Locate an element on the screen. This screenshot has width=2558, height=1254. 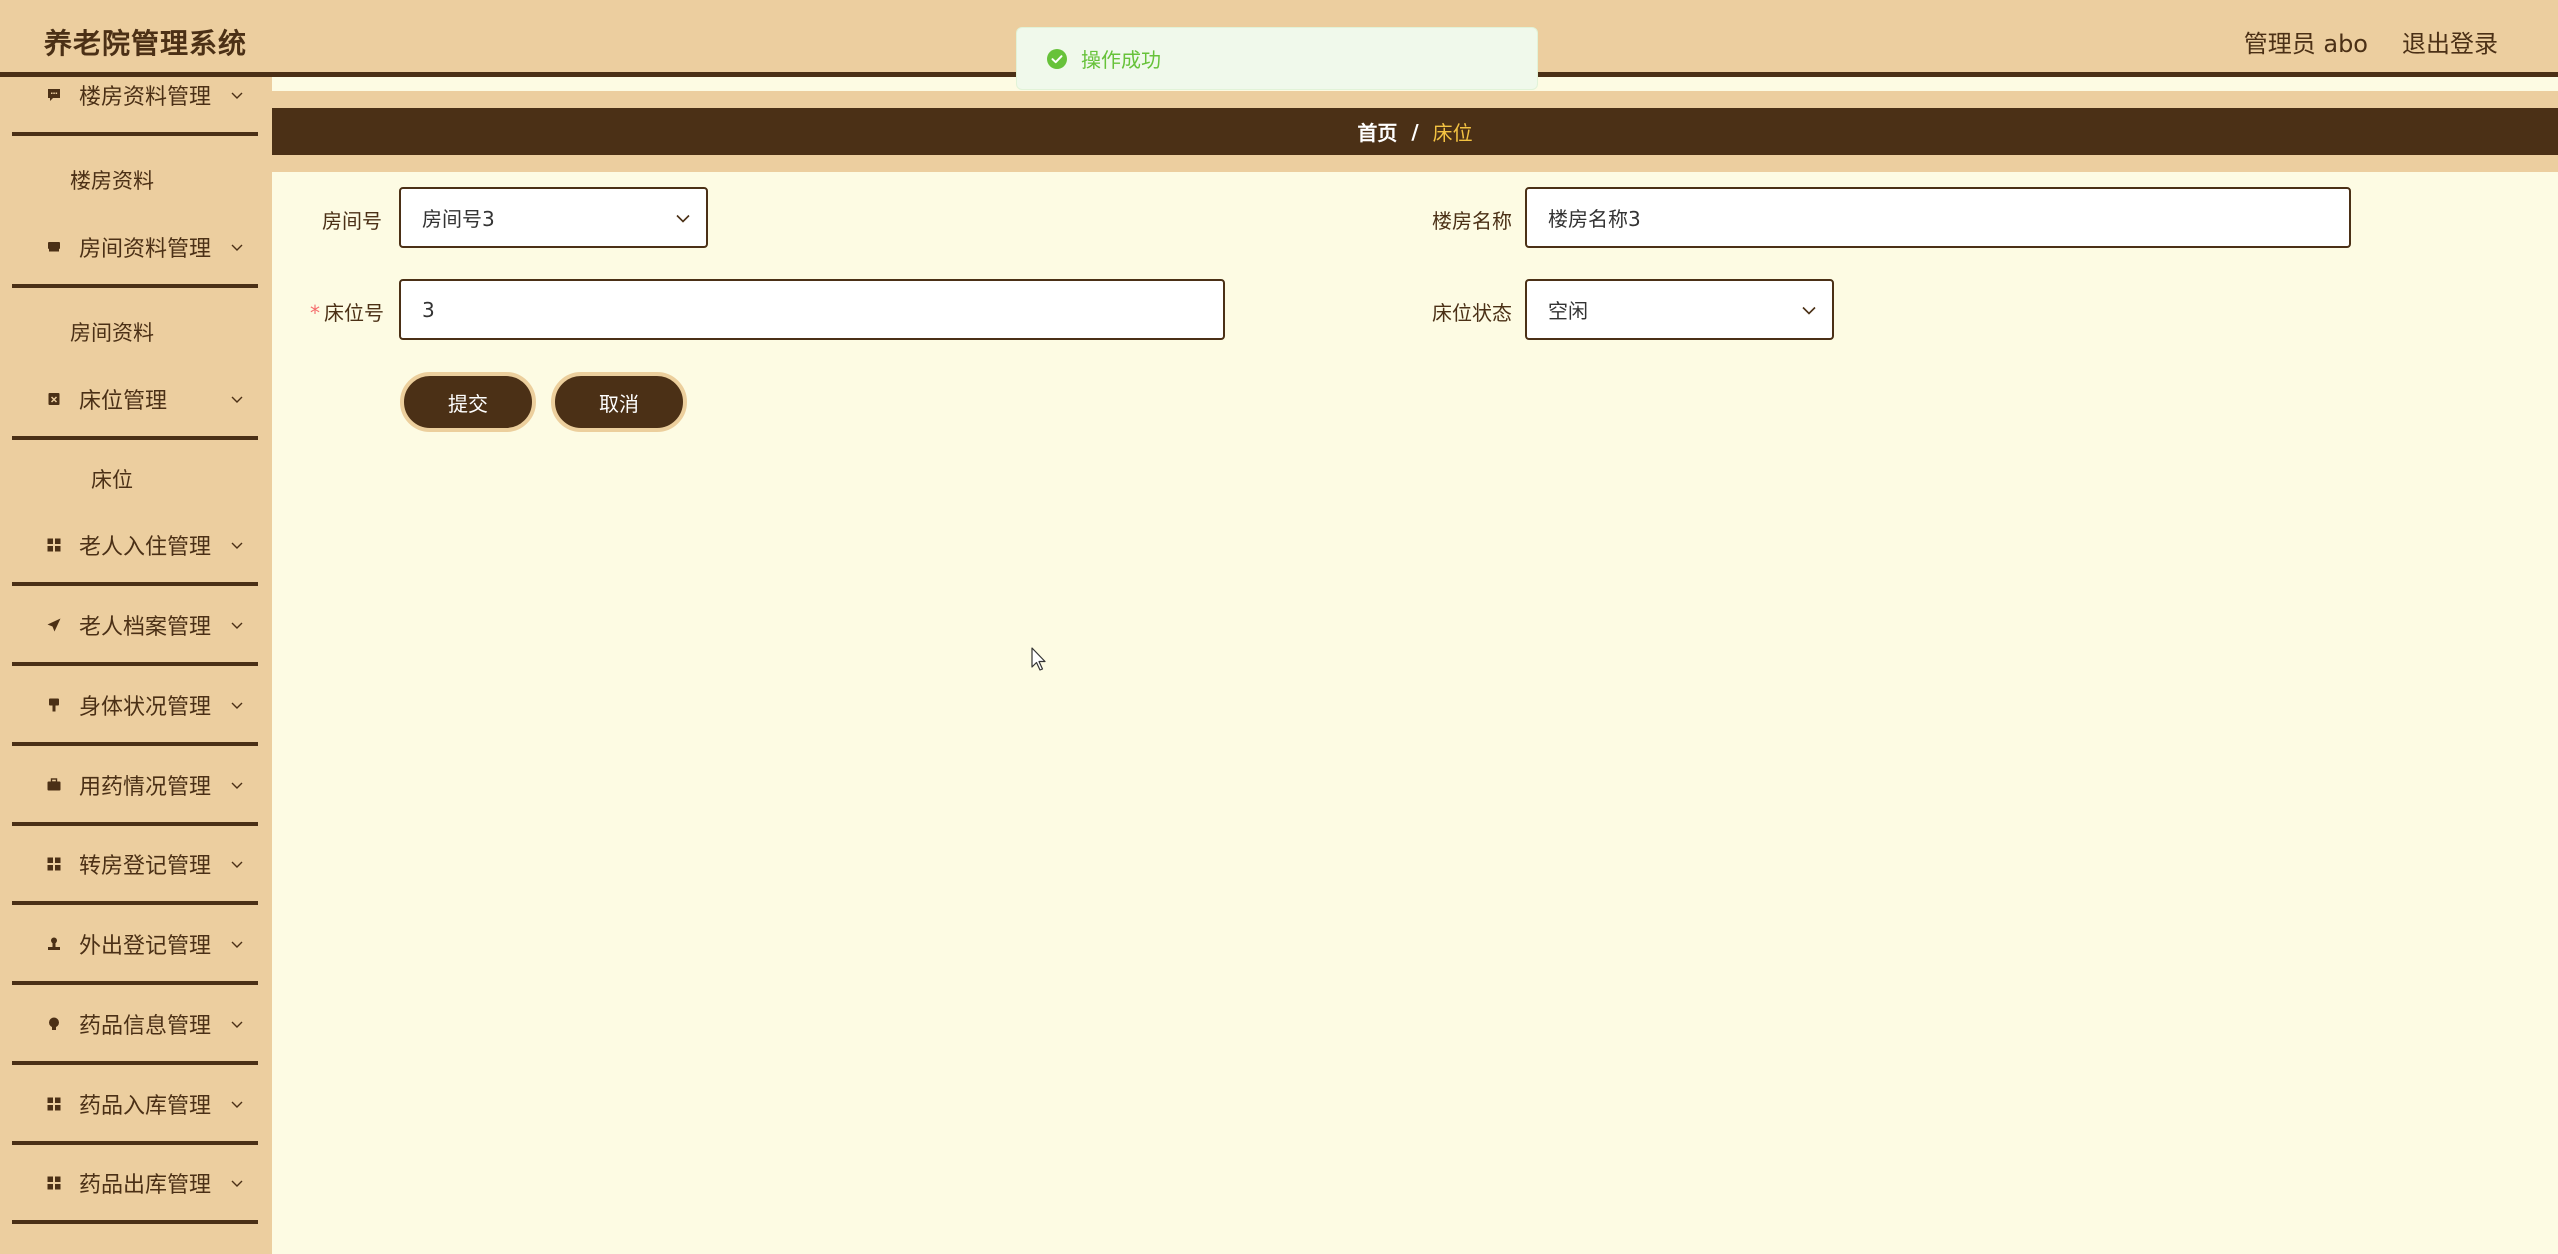
menu-room-transfer-management: 转房登记管理 is located at coordinates (135, 866).